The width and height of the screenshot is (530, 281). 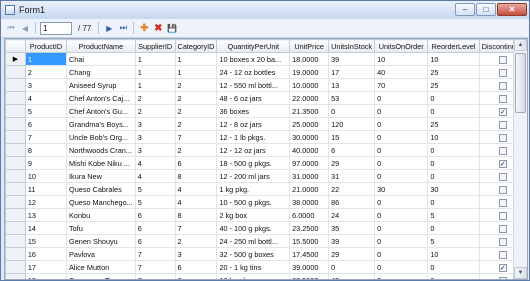 I want to click on cell-stock: 6, so click(x=352, y=150).